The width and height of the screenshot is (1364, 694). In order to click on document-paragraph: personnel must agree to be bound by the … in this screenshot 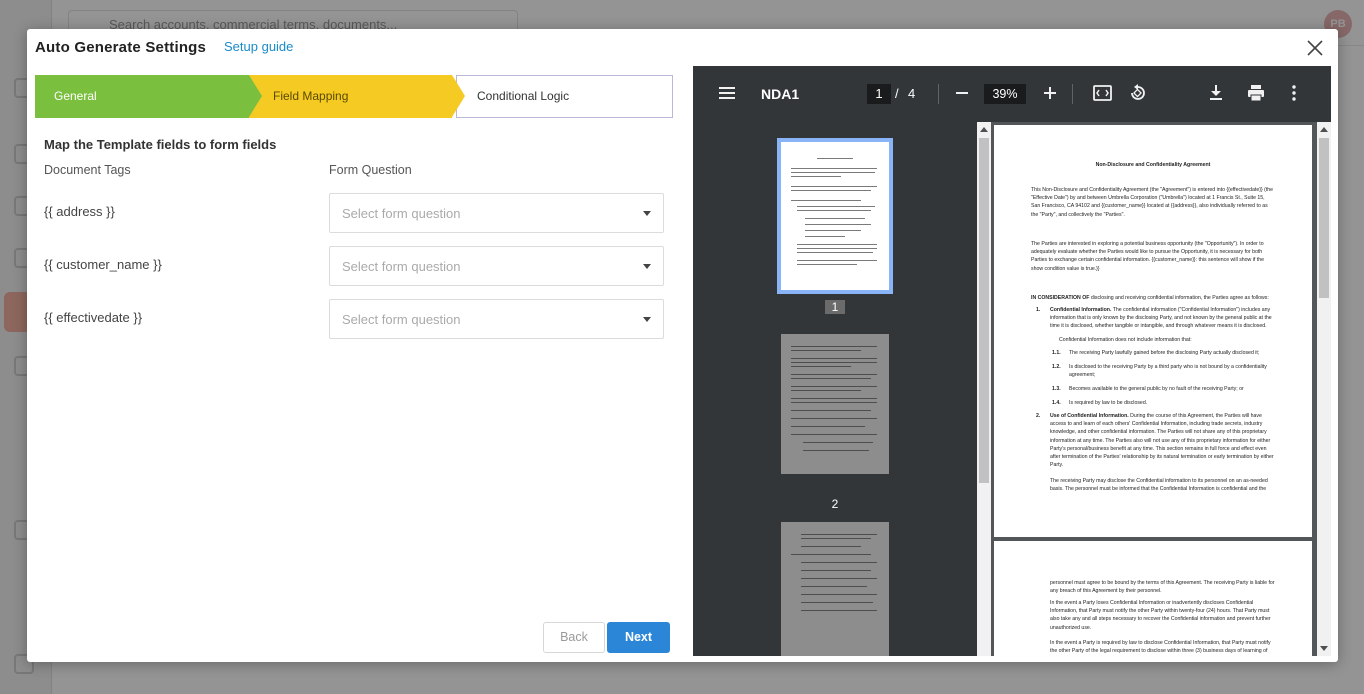, I will do `click(1162, 587)`.